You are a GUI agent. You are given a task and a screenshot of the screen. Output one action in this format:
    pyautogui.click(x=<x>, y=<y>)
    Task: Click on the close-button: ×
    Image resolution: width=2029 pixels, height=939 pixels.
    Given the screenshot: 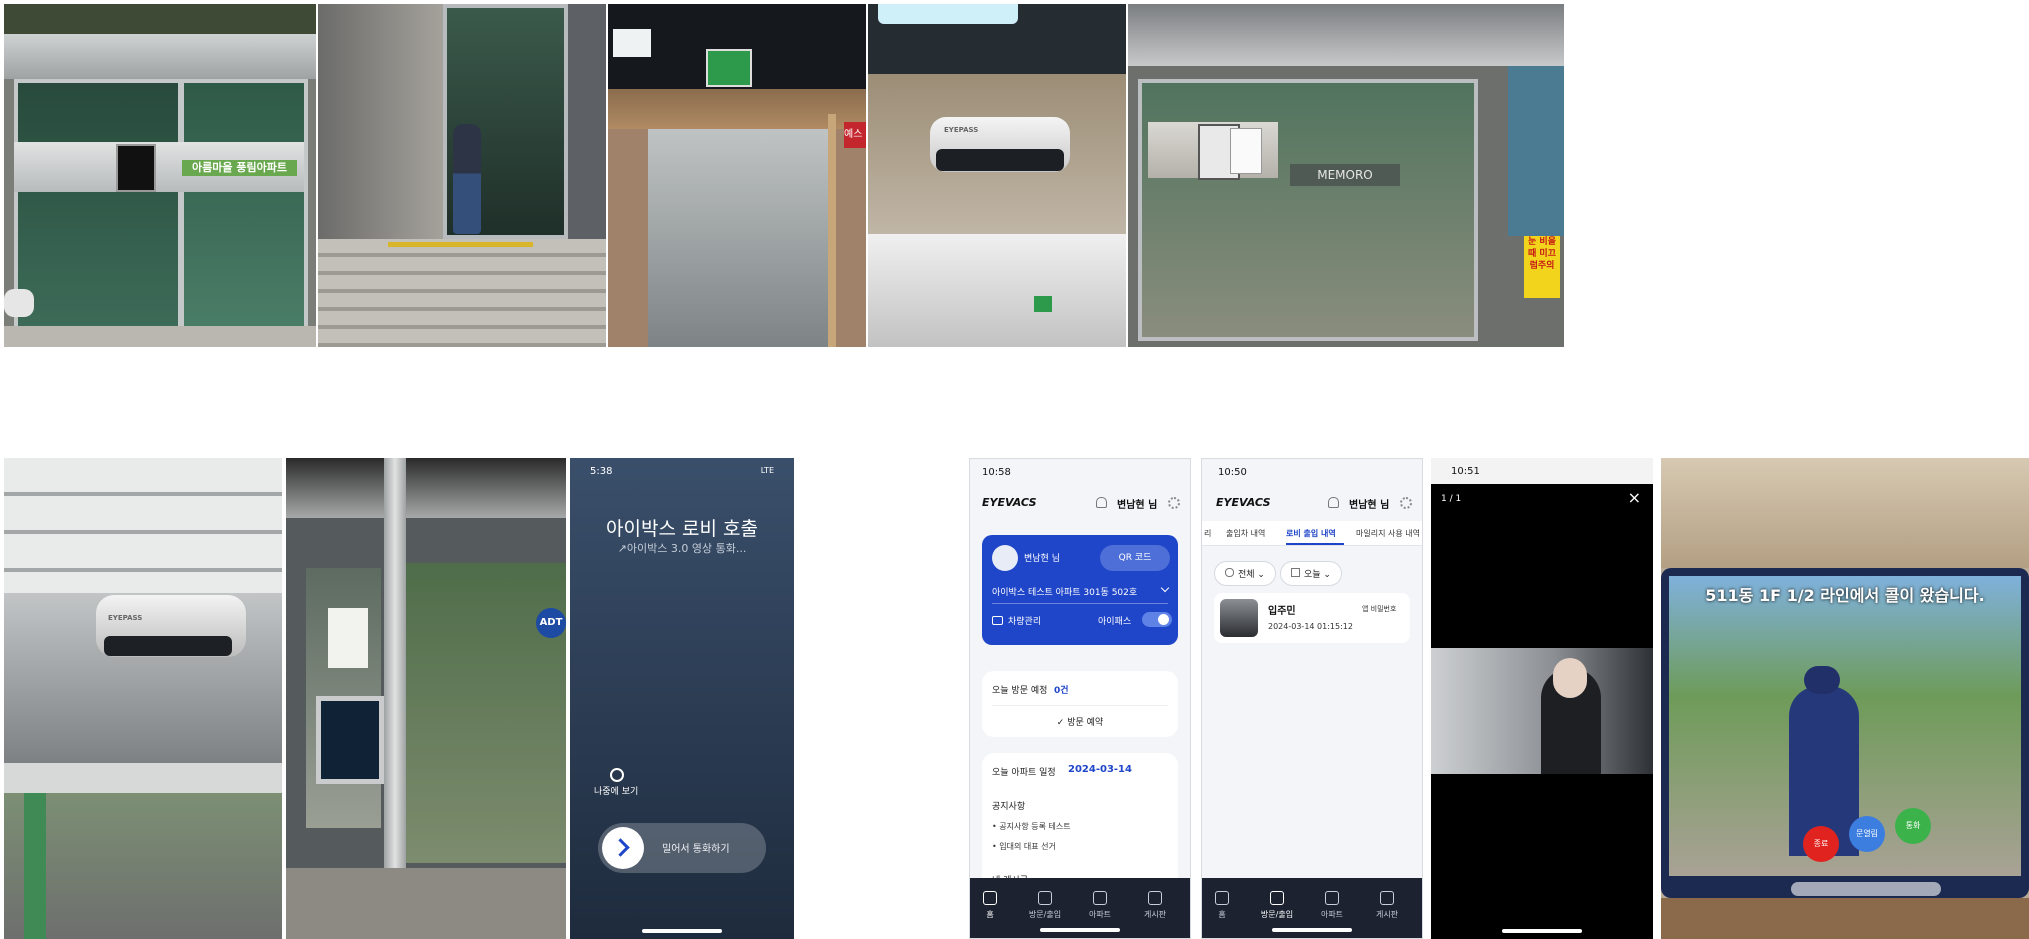 What is the action you would take?
    pyautogui.click(x=1634, y=497)
    